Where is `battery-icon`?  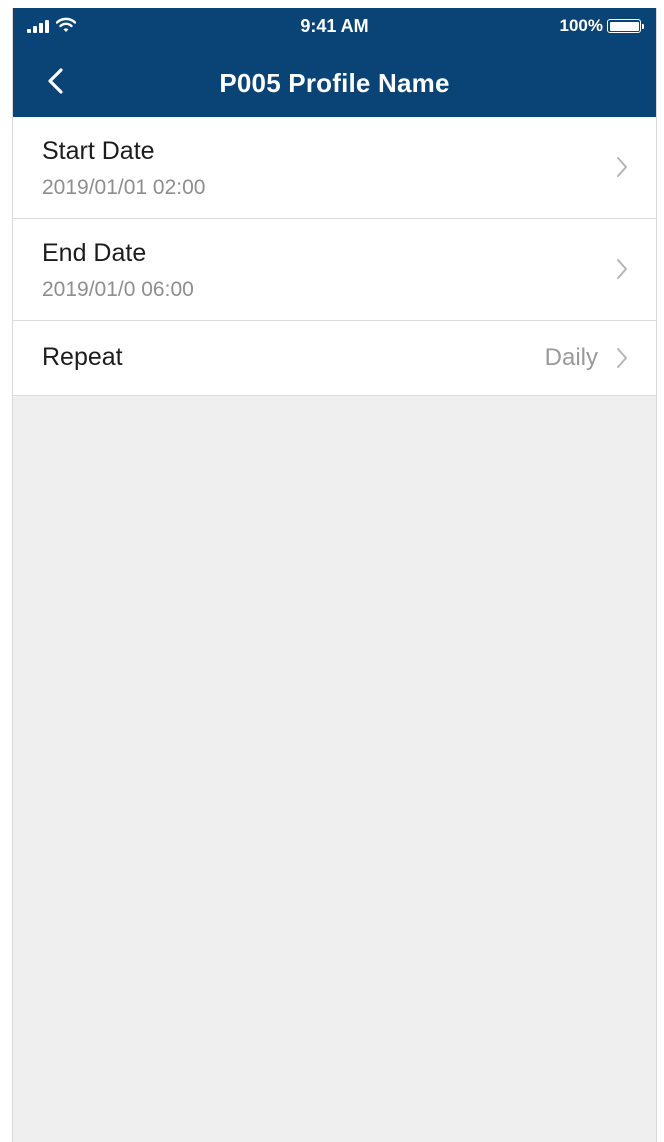
battery-icon is located at coordinates (624, 26).